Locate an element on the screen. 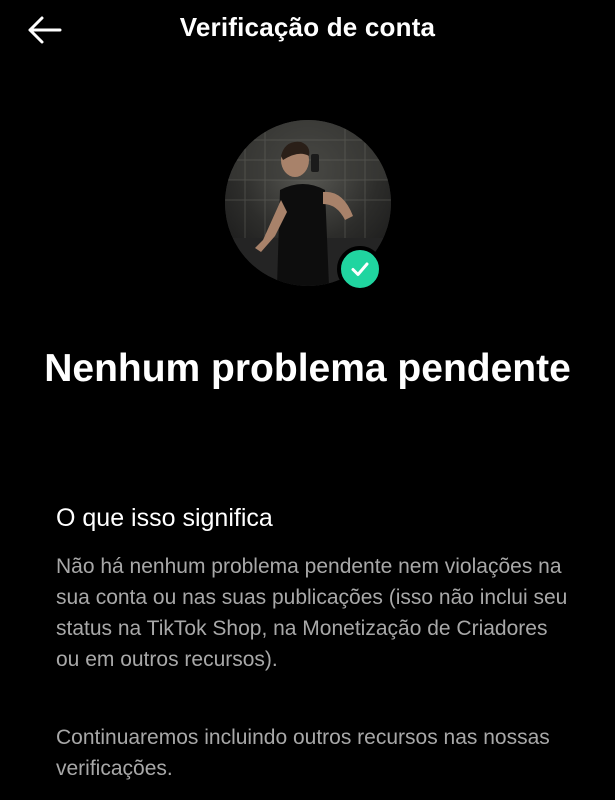 This screenshot has width=615, height=800. verified-badge is located at coordinates (360, 269).